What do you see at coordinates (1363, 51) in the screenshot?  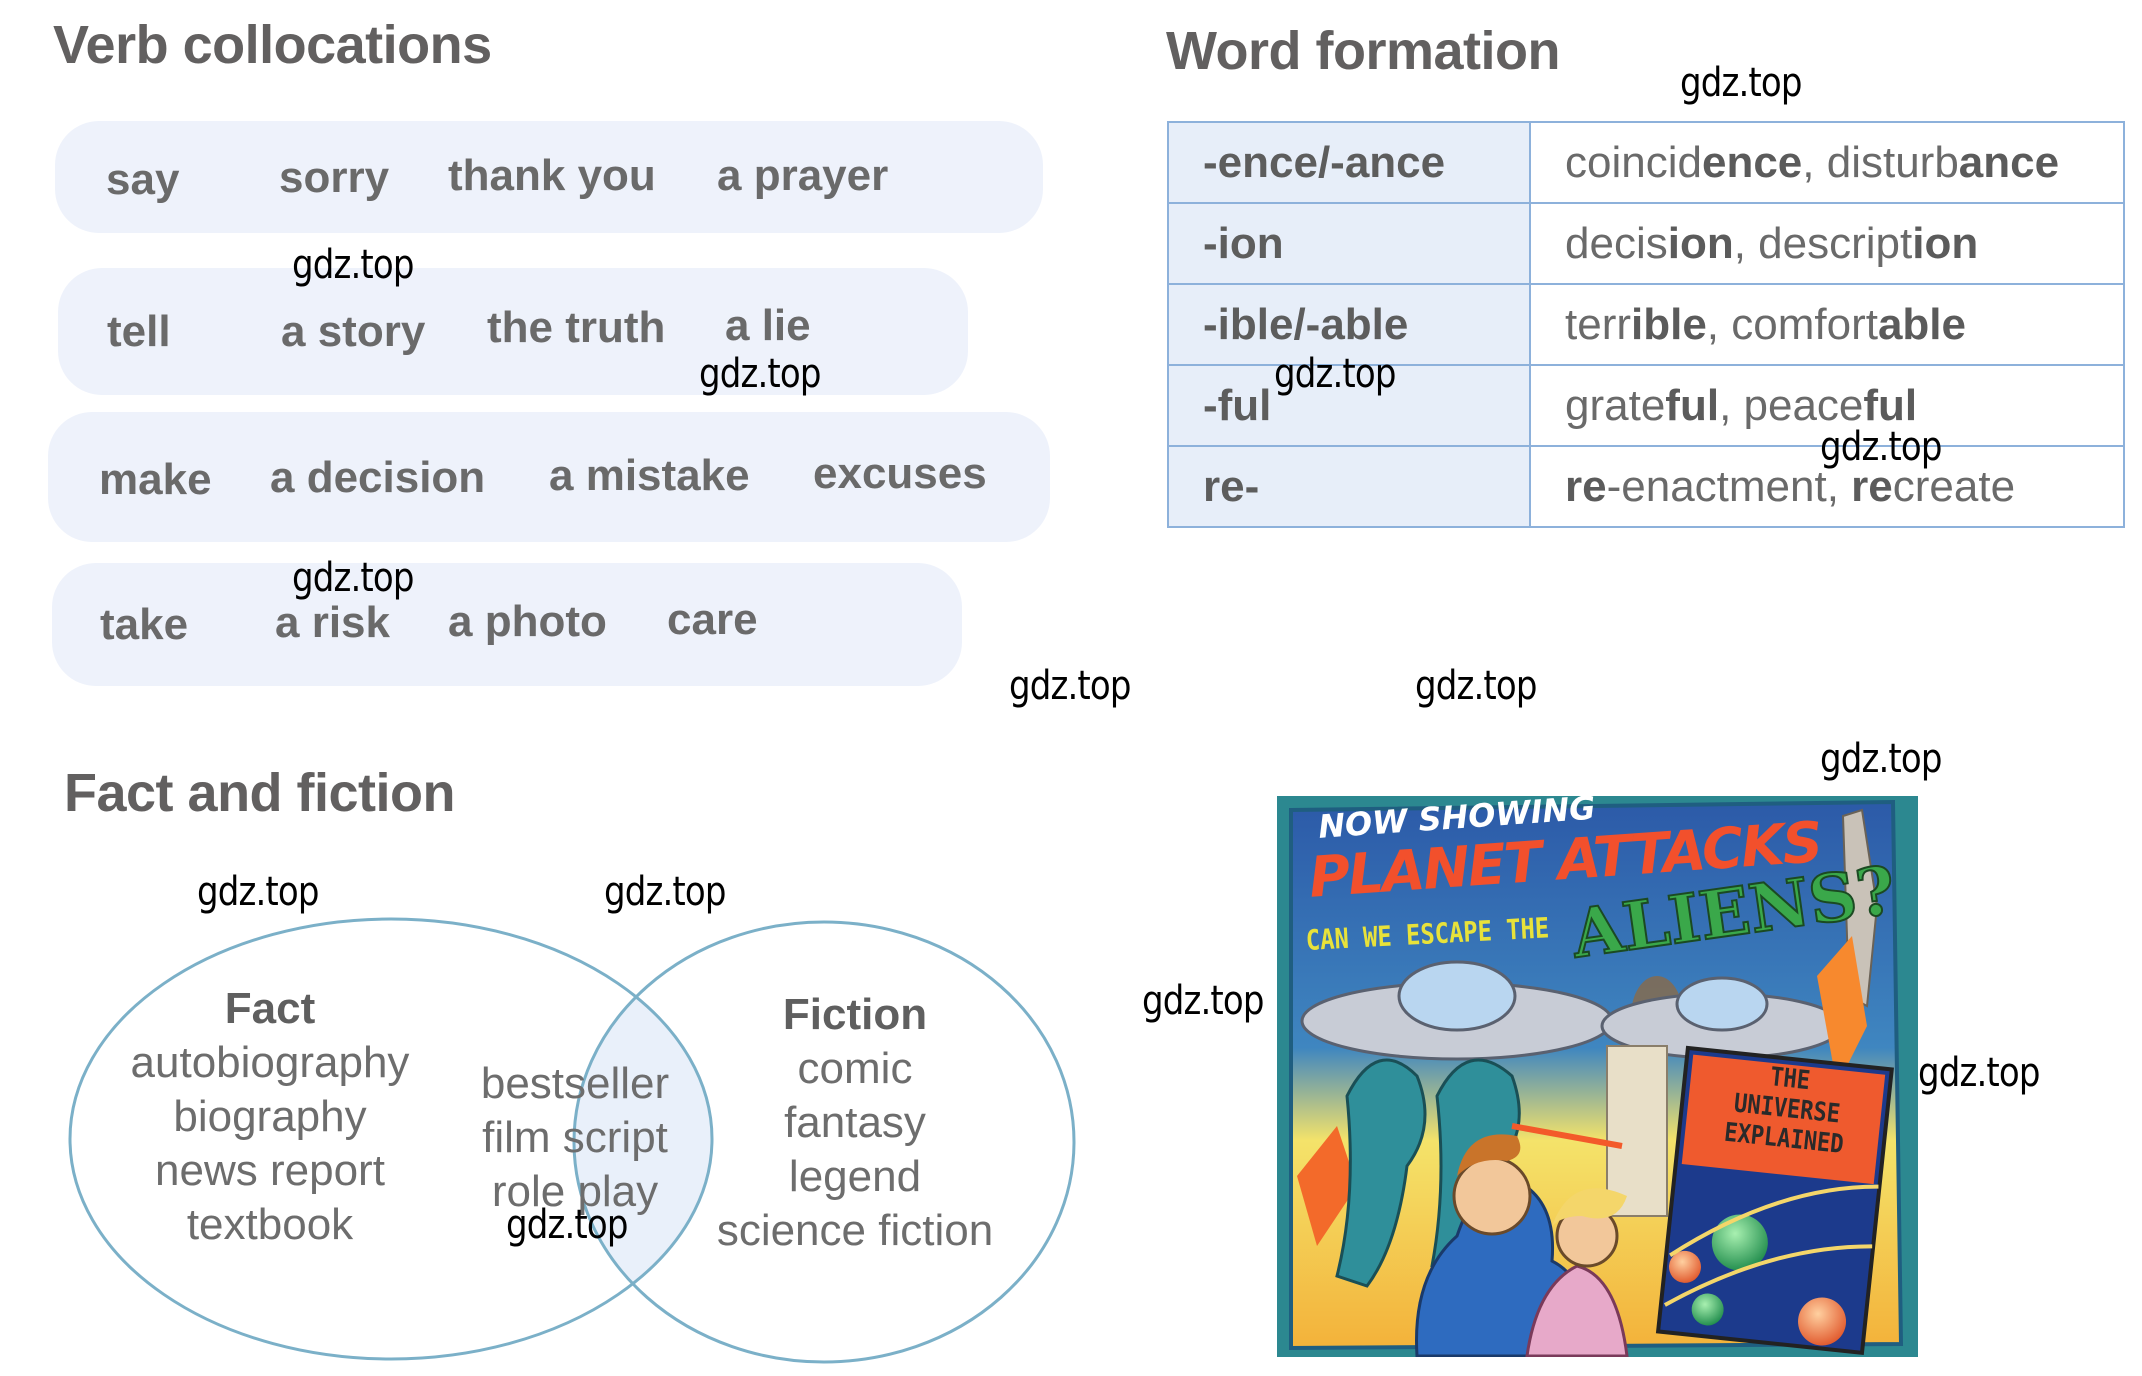 I see `word-formation-title: Word formation` at bounding box center [1363, 51].